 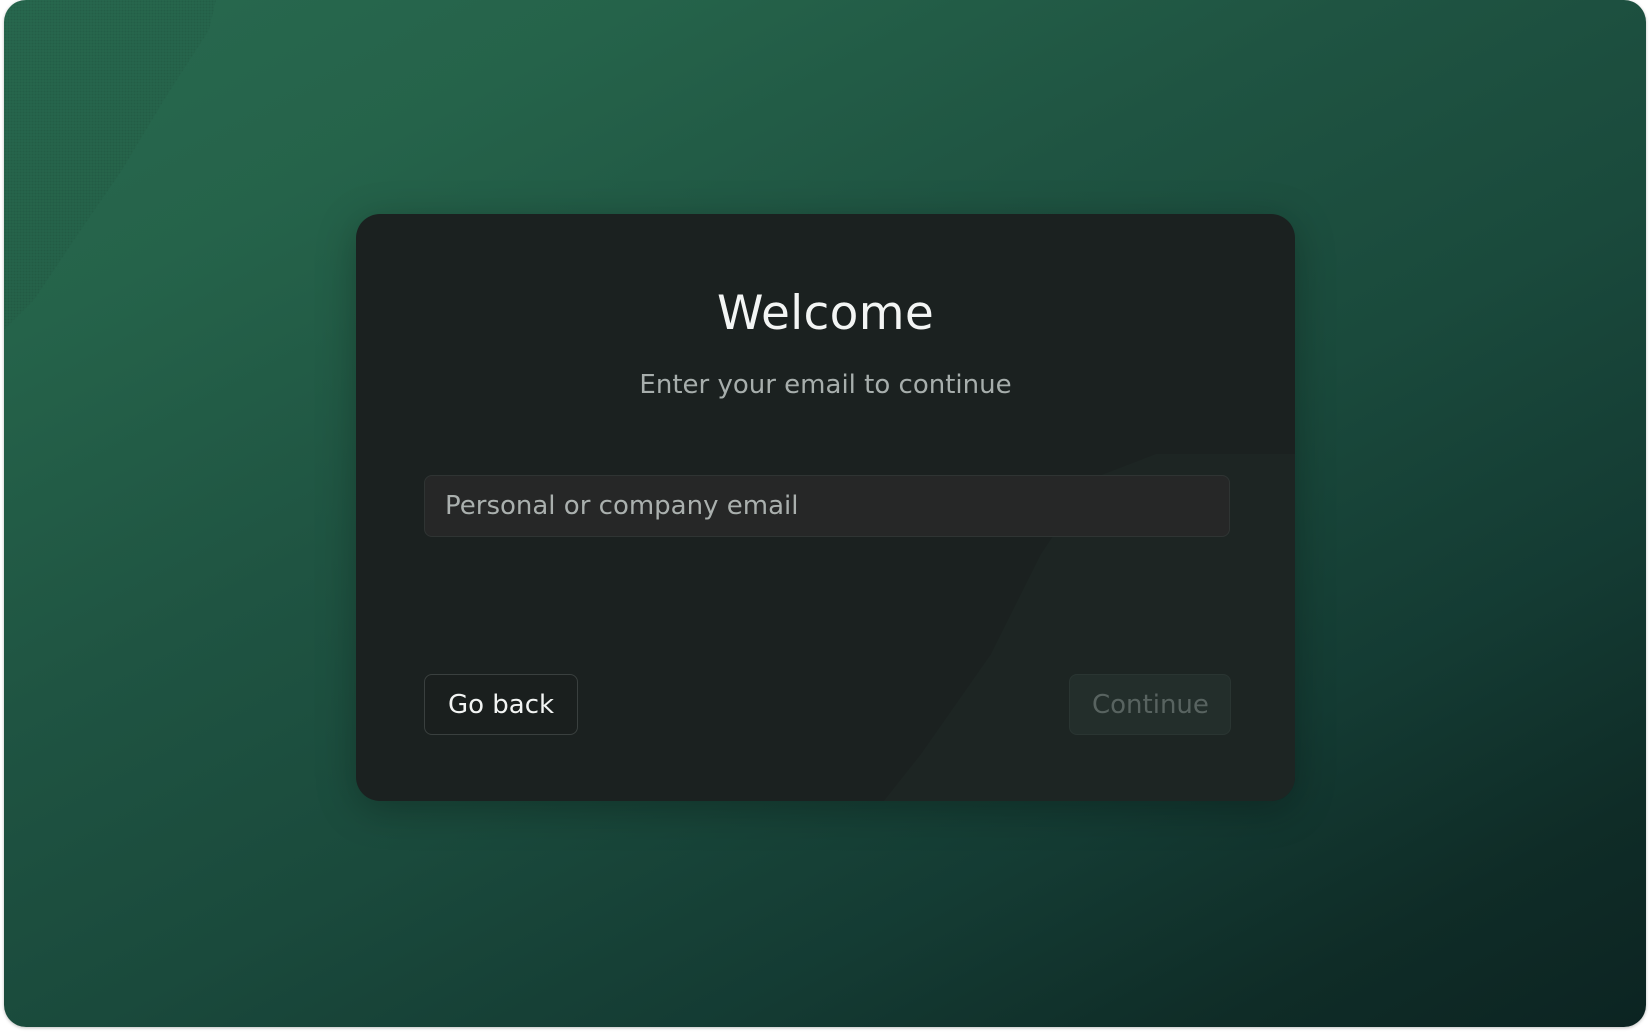 What do you see at coordinates (110, 165) in the screenshot?
I see `corner-texture` at bounding box center [110, 165].